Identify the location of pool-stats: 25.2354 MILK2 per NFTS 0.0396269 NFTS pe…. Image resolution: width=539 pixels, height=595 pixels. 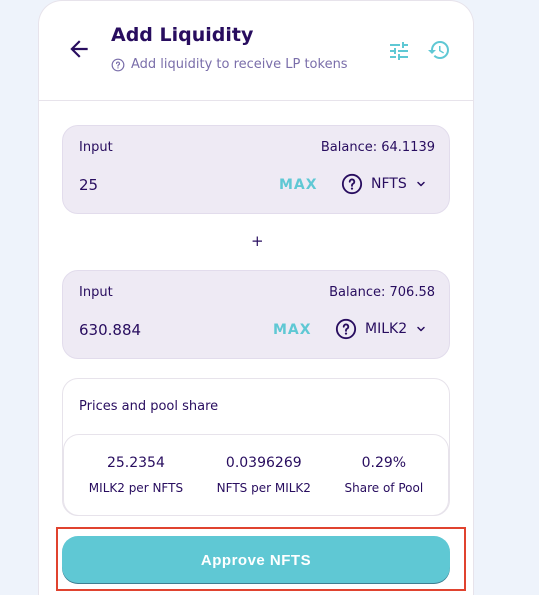
(256, 475).